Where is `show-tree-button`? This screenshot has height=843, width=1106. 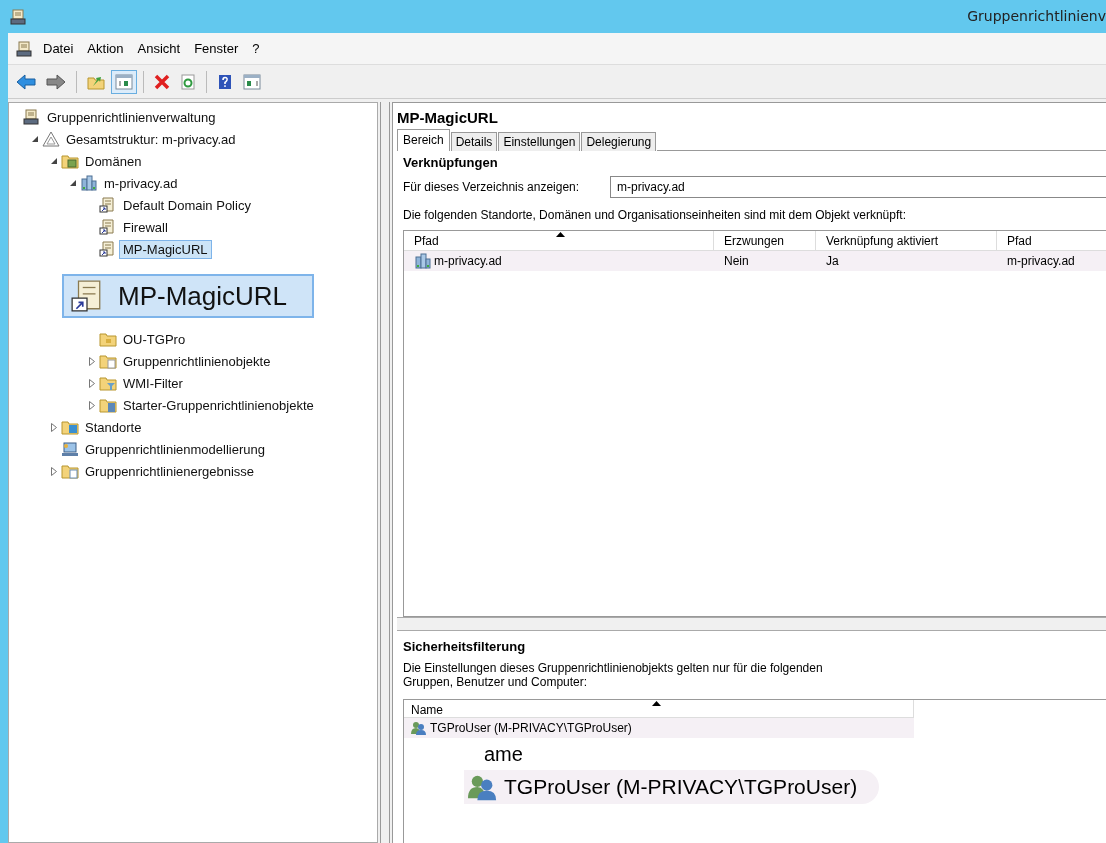
show-tree-button is located at coordinates (124, 81).